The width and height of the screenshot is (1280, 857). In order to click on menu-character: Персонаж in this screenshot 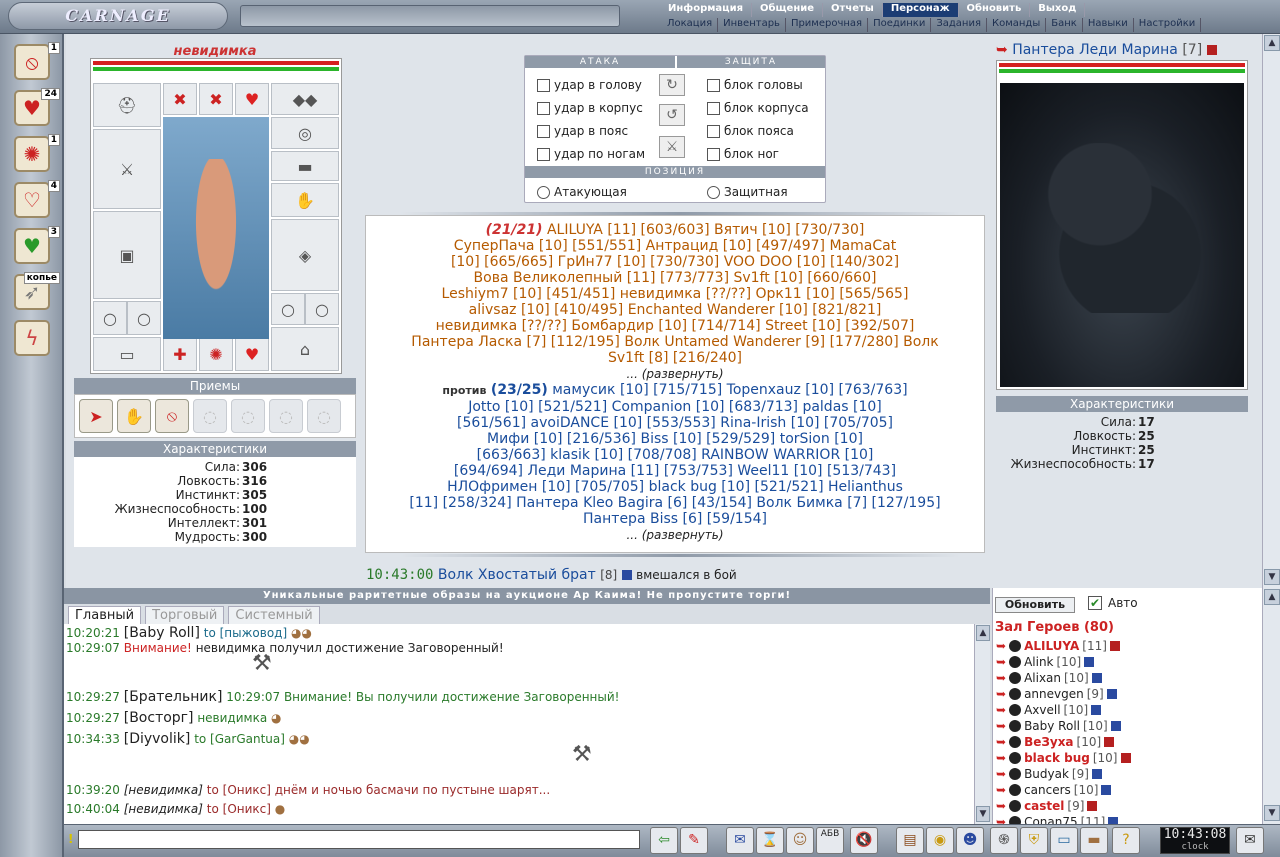, I will do `click(920, 10)`.